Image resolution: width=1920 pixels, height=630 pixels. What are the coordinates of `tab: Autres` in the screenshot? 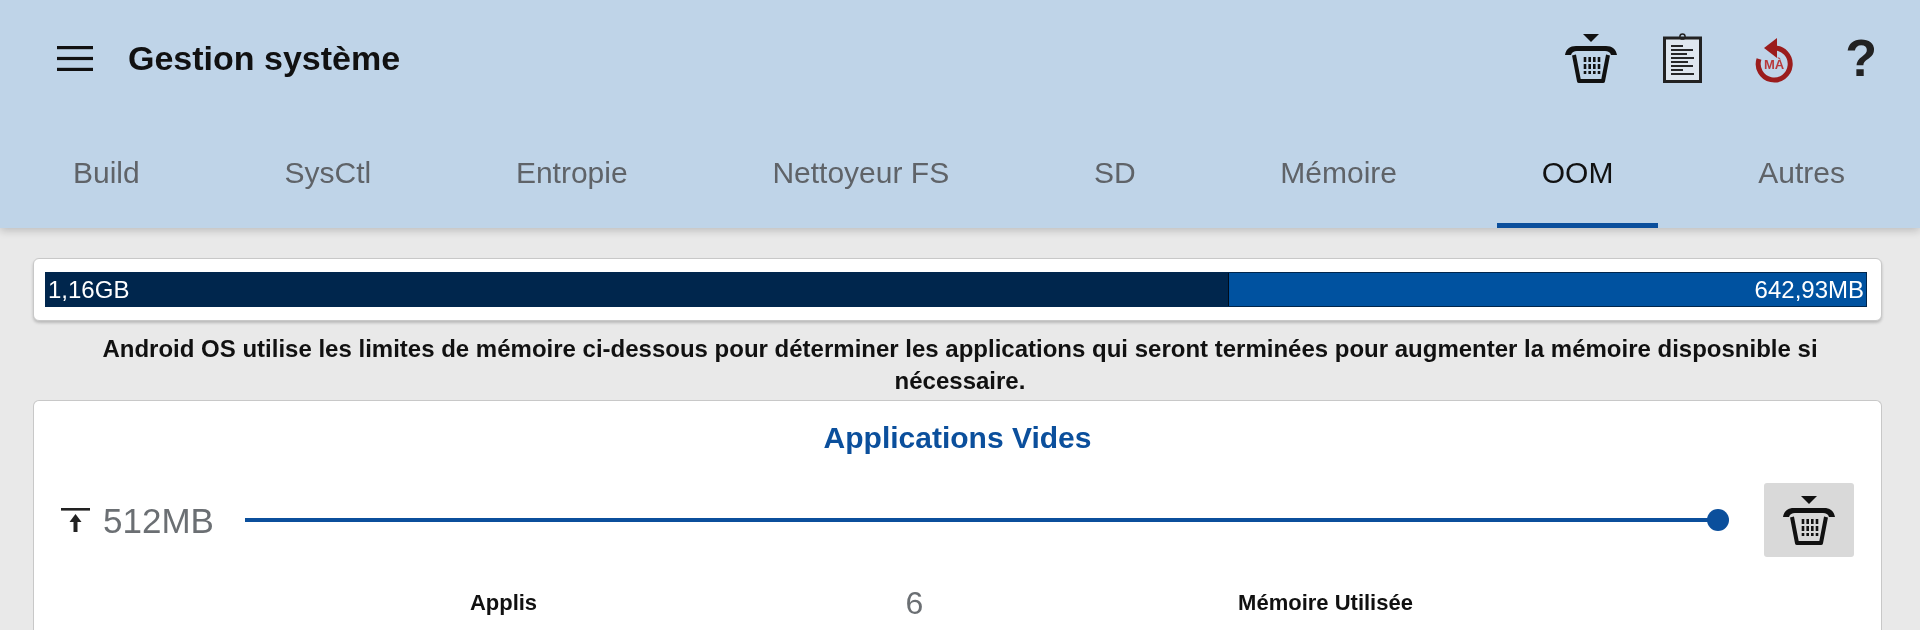 It's located at (1801, 172).